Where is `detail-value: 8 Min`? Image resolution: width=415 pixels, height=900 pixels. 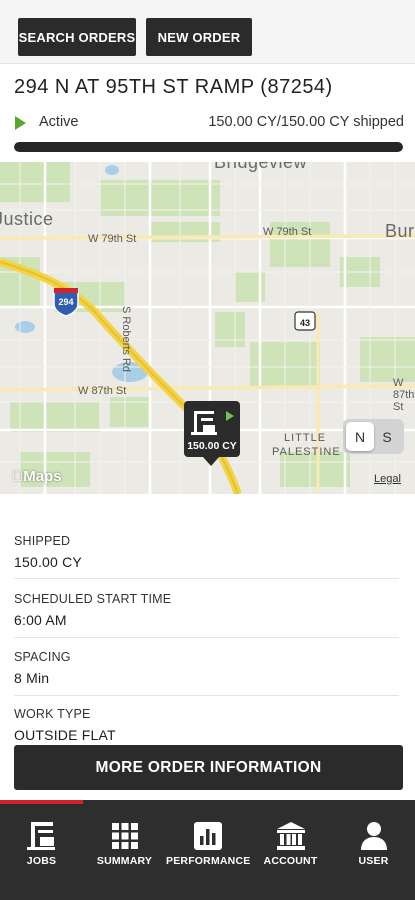 detail-value: 8 Min is located at coordinates (32, 678).